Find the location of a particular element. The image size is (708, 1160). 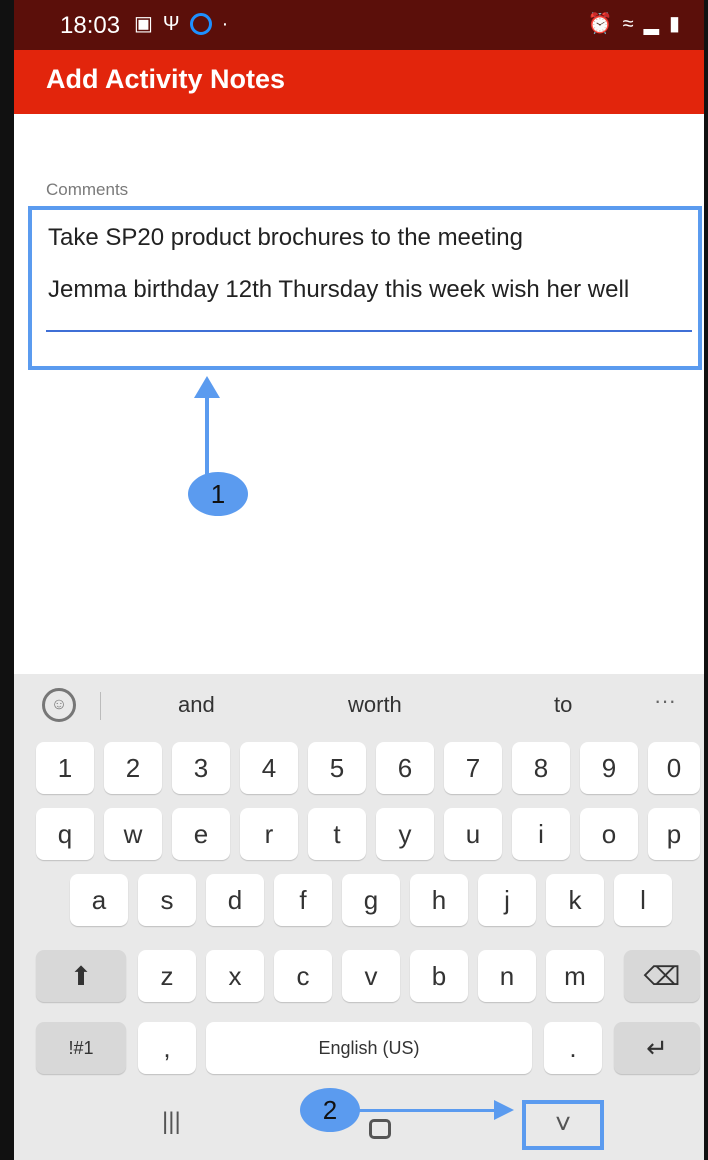

letter-row-3: ⬆ z x c v b n m ⌫ is located at coordinates (359, 976).